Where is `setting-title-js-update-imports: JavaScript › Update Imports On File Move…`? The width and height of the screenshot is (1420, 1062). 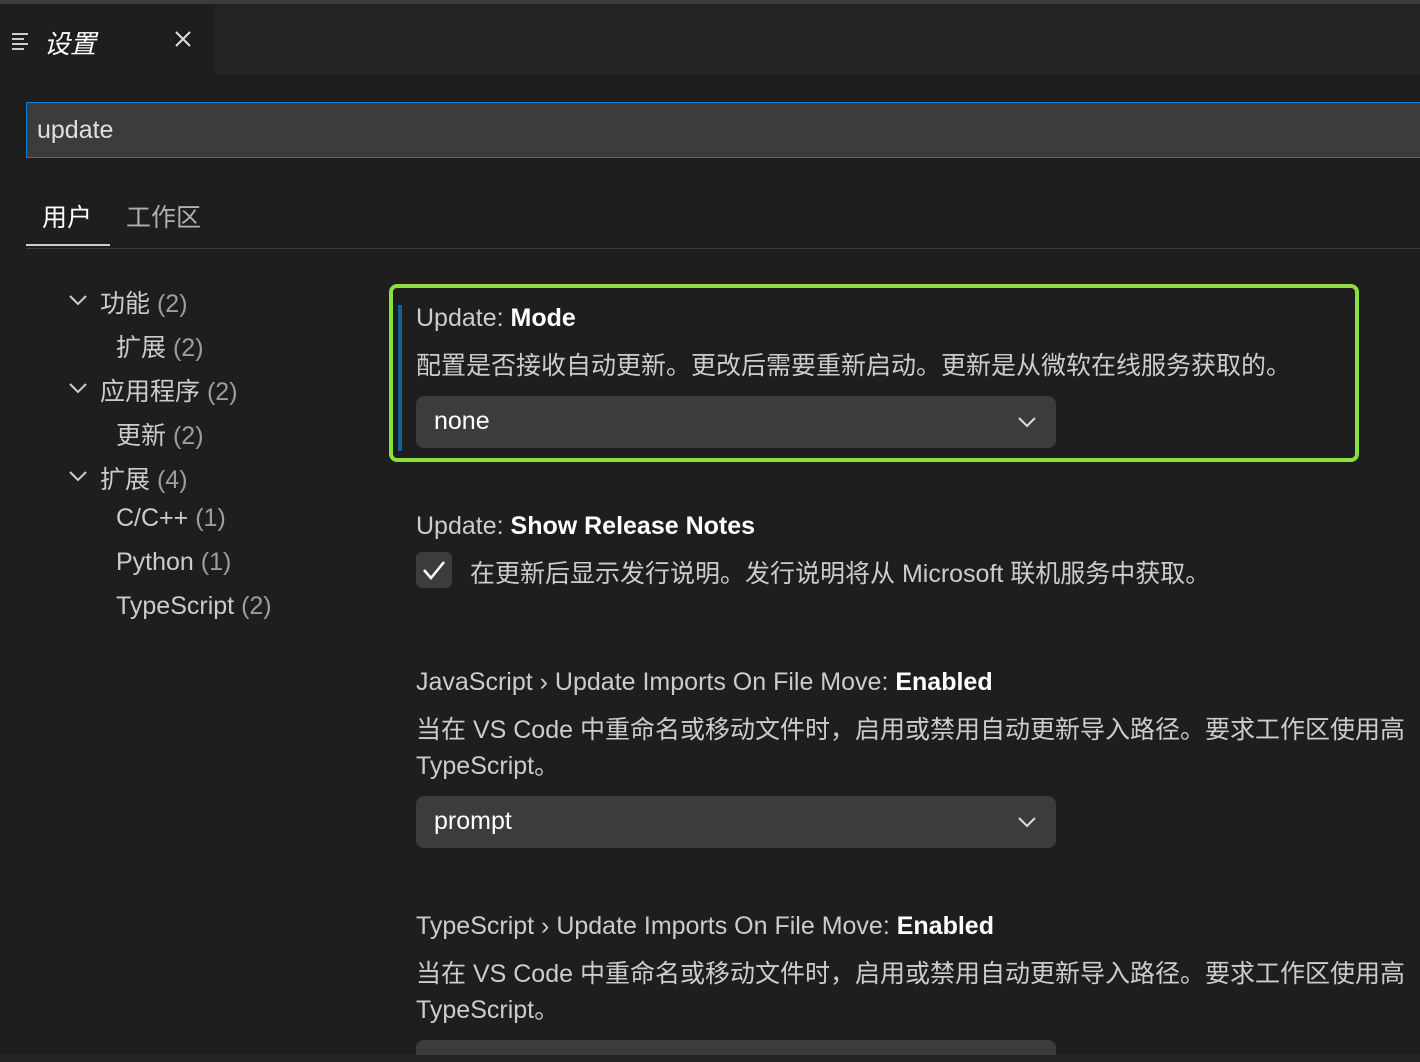
setting-title-js-update-imports: JavaScript › Update Imports On File Move… is located at coordinates (704, 682).